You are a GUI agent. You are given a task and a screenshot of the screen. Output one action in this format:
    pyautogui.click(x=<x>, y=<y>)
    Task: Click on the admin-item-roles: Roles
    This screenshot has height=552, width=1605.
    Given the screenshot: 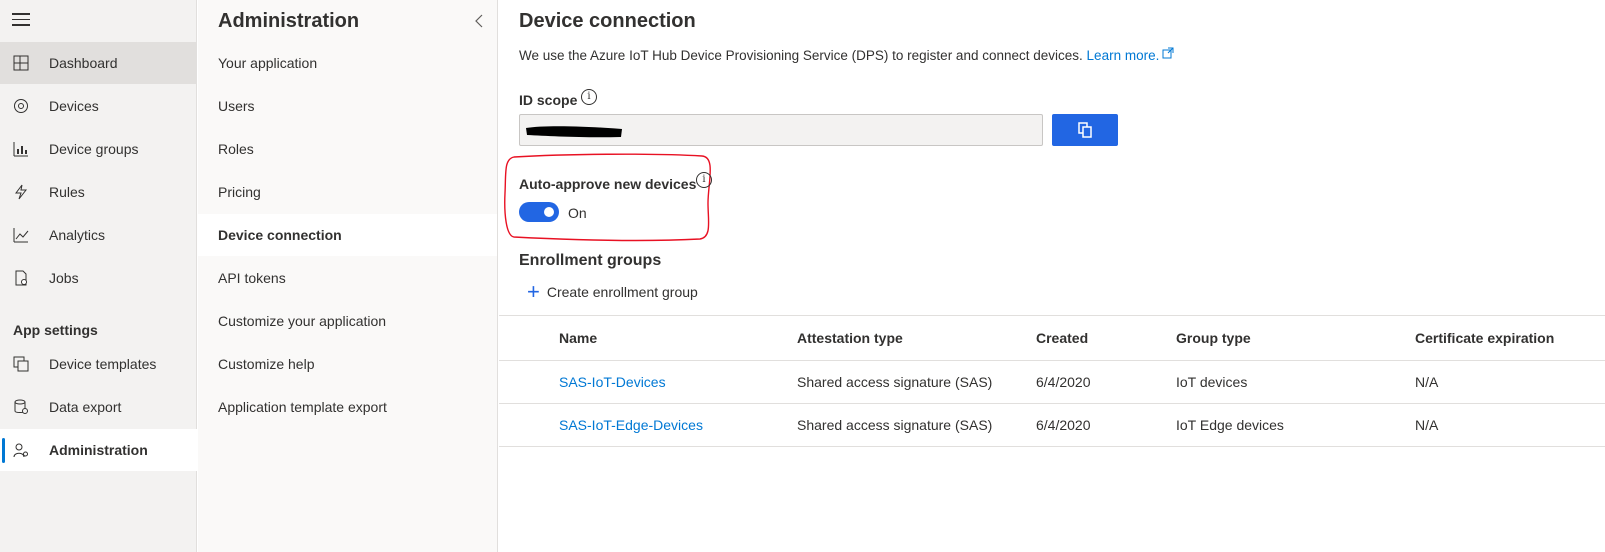 What is the action you would take?
    pyautogui.click(x=347, y=149)
    